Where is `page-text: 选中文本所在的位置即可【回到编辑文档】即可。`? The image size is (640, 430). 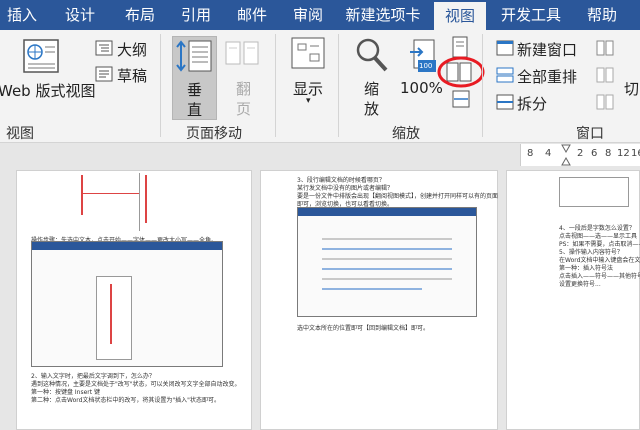 page-text: 选中文本所在的位置即可【回到编辑文档】即可。 is located at coordinates (363, 328).